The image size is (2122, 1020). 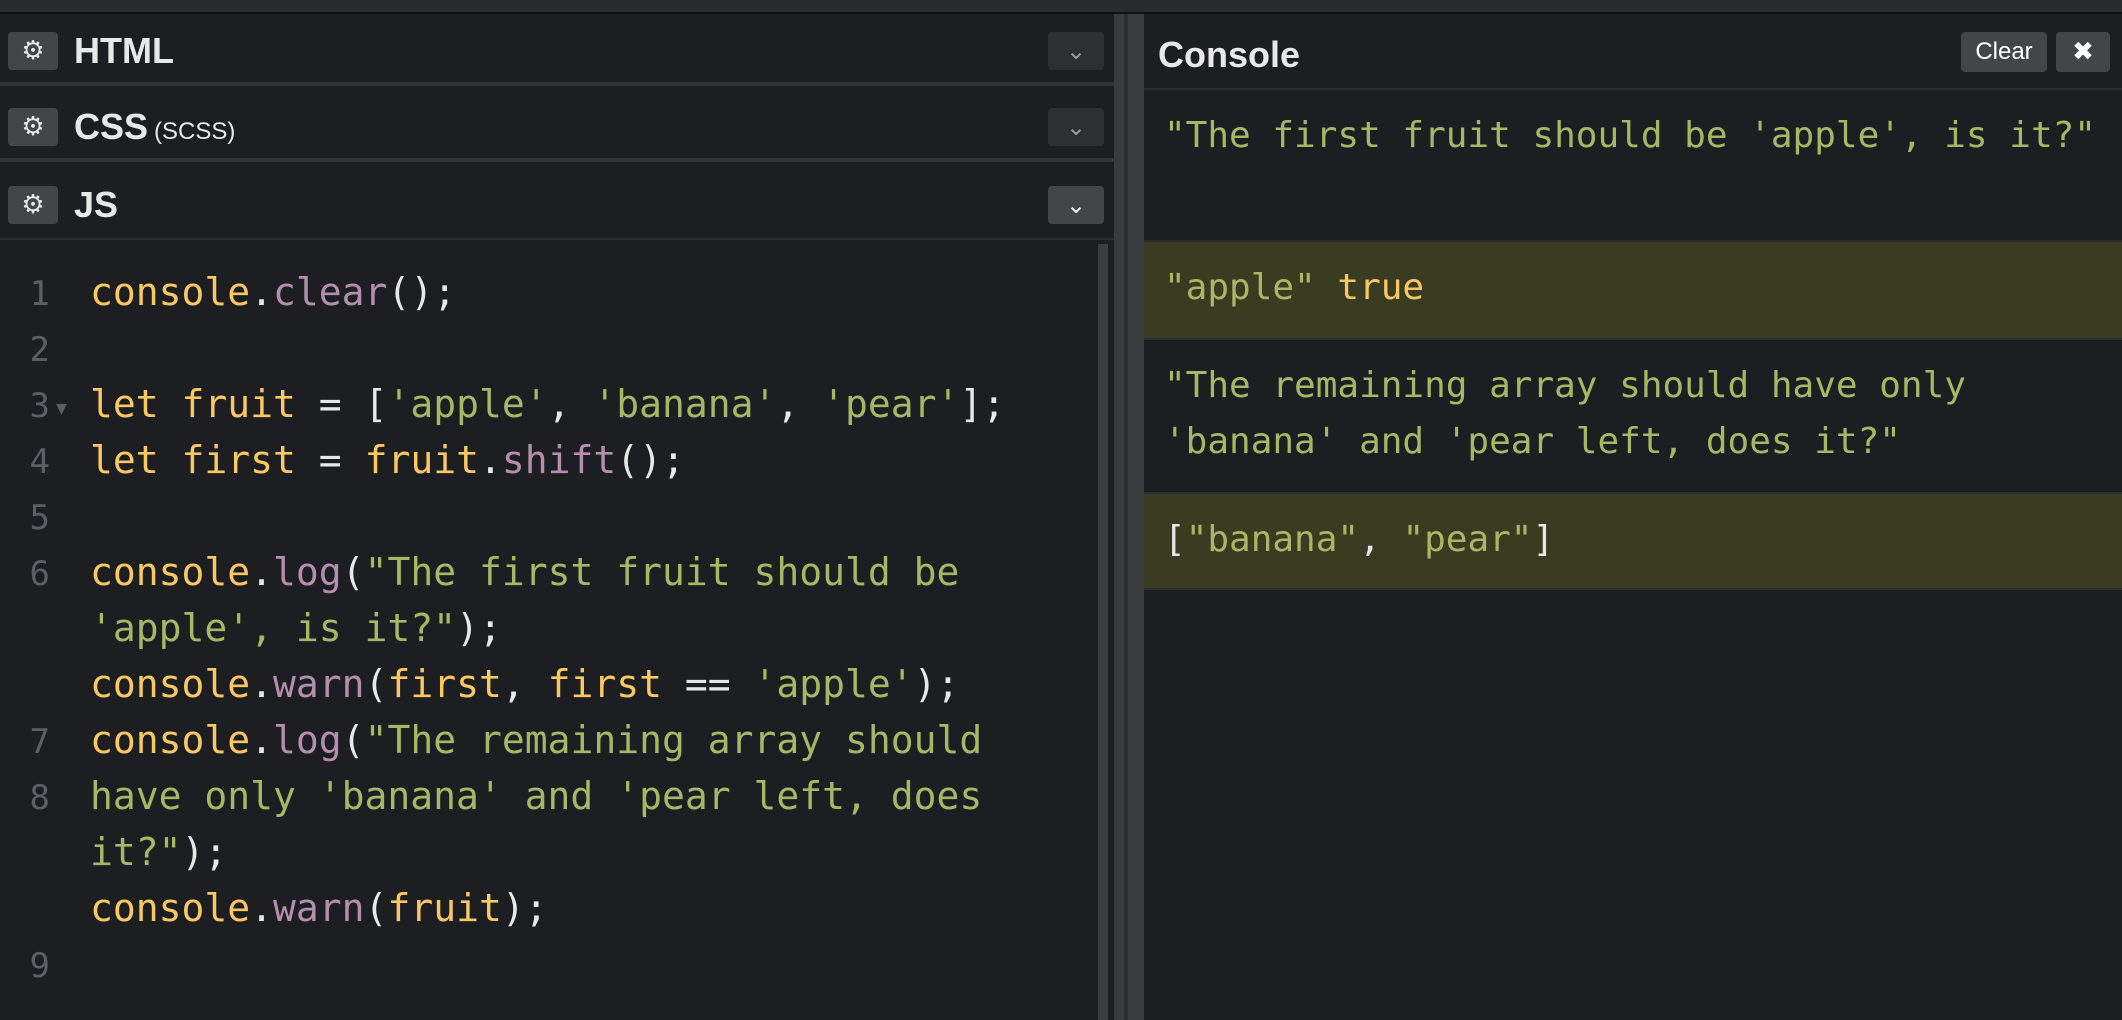 I want to click on code-token: it?", so click(x=136, y=852).